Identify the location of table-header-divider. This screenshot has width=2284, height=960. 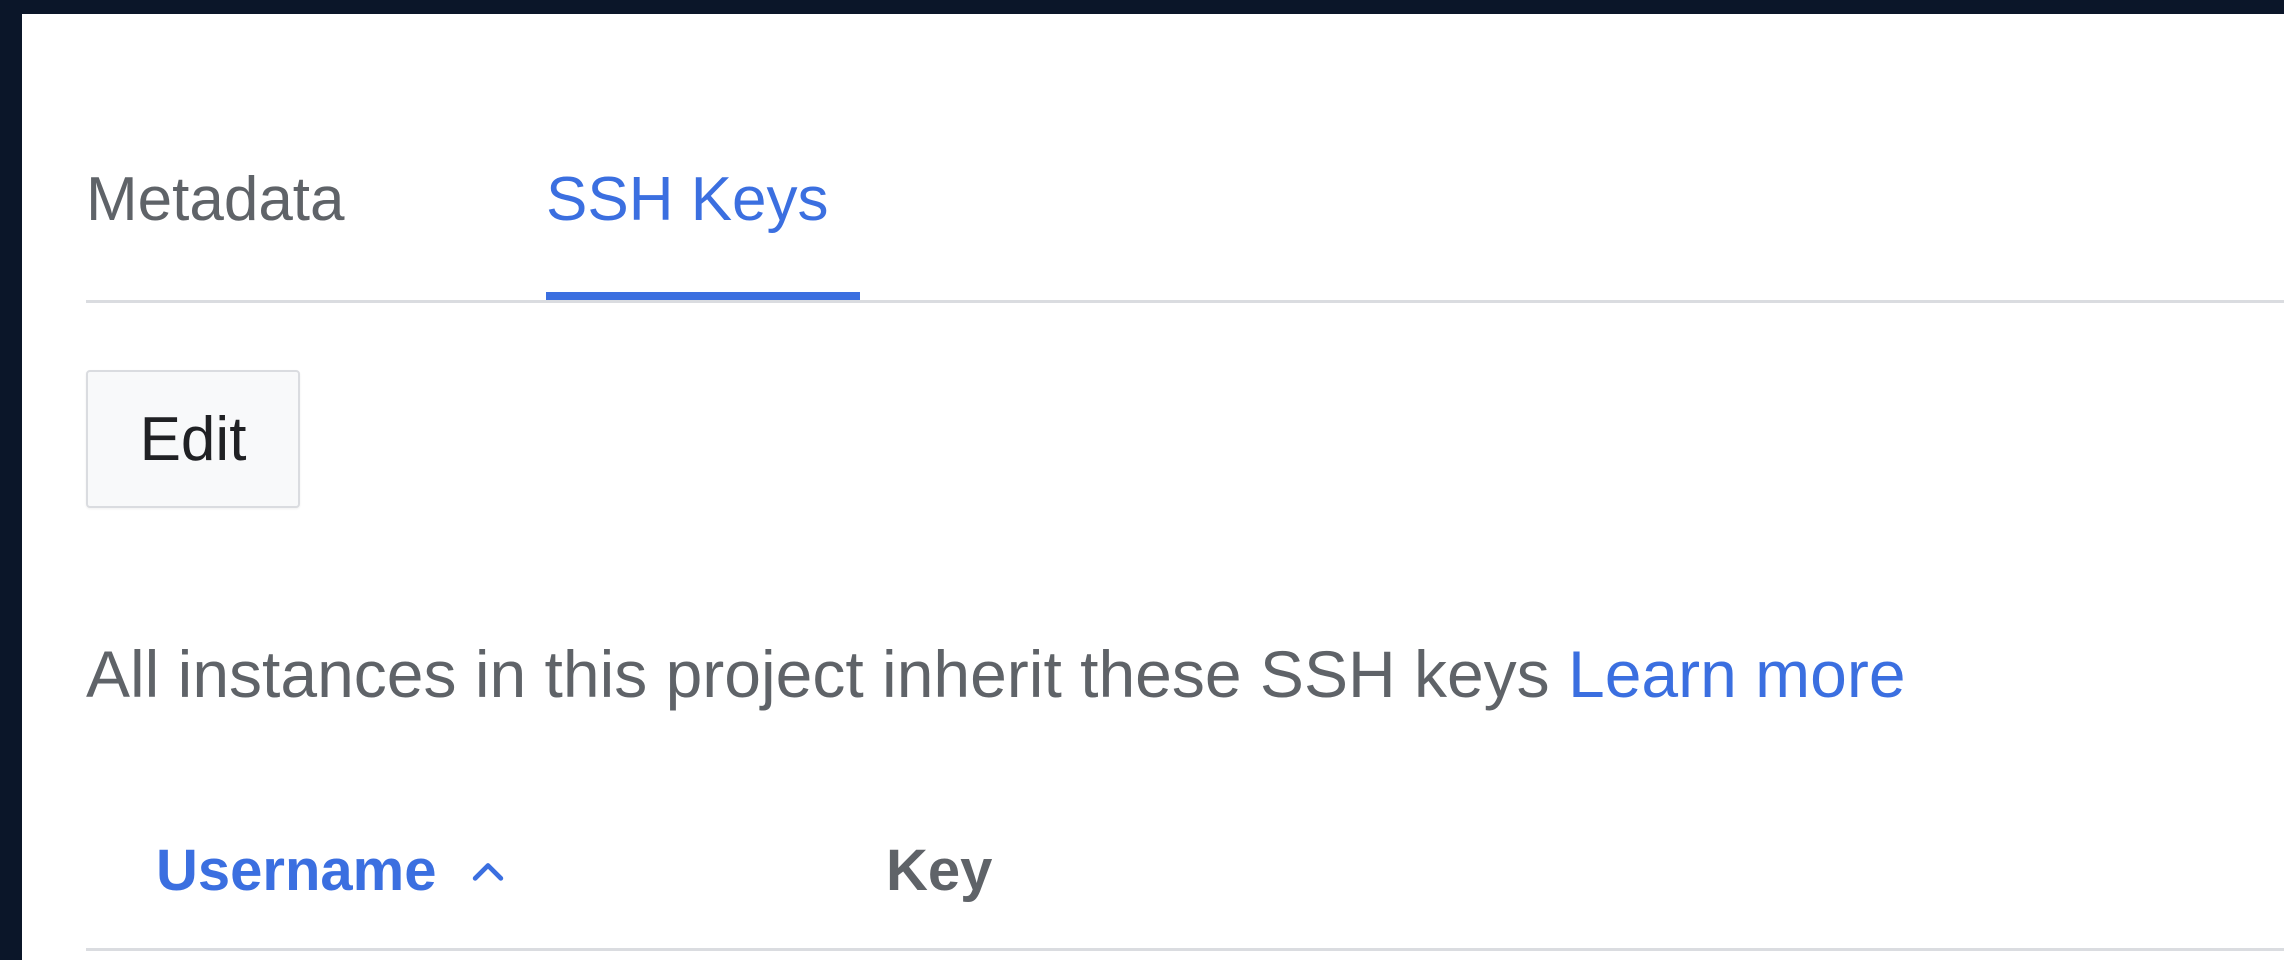
(1185, 949).